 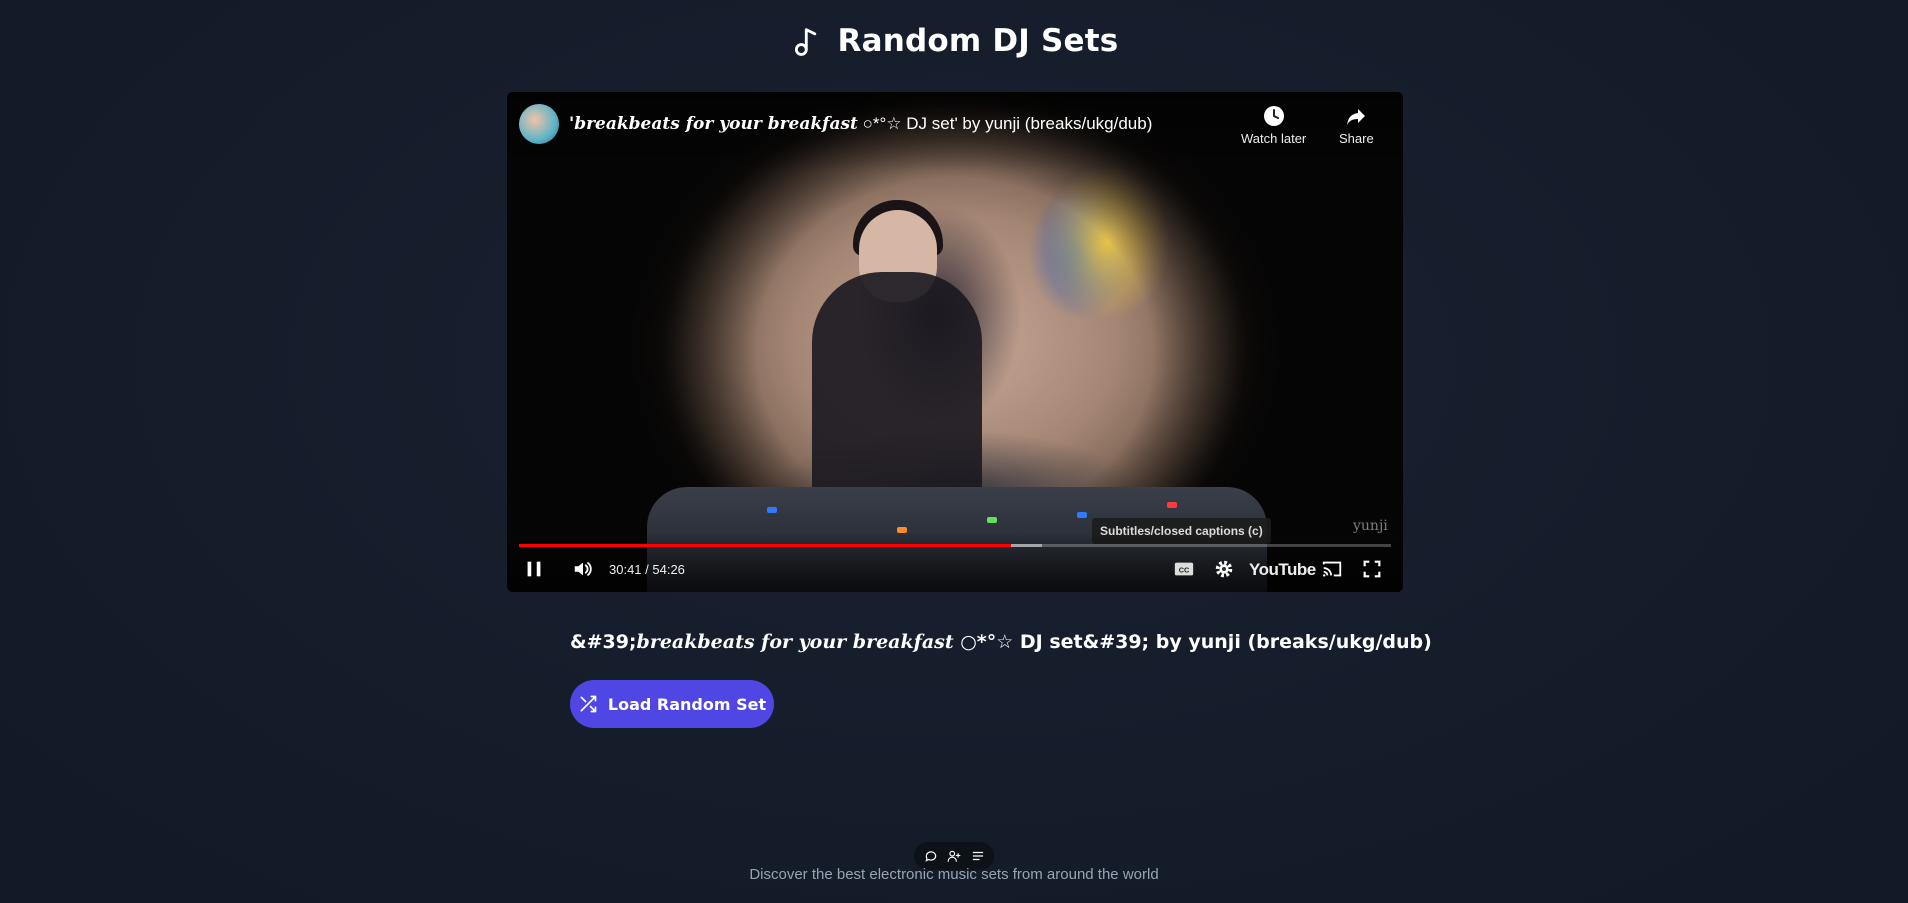 I want to click on share-arrow-icon, so click(x=1356, y=117).